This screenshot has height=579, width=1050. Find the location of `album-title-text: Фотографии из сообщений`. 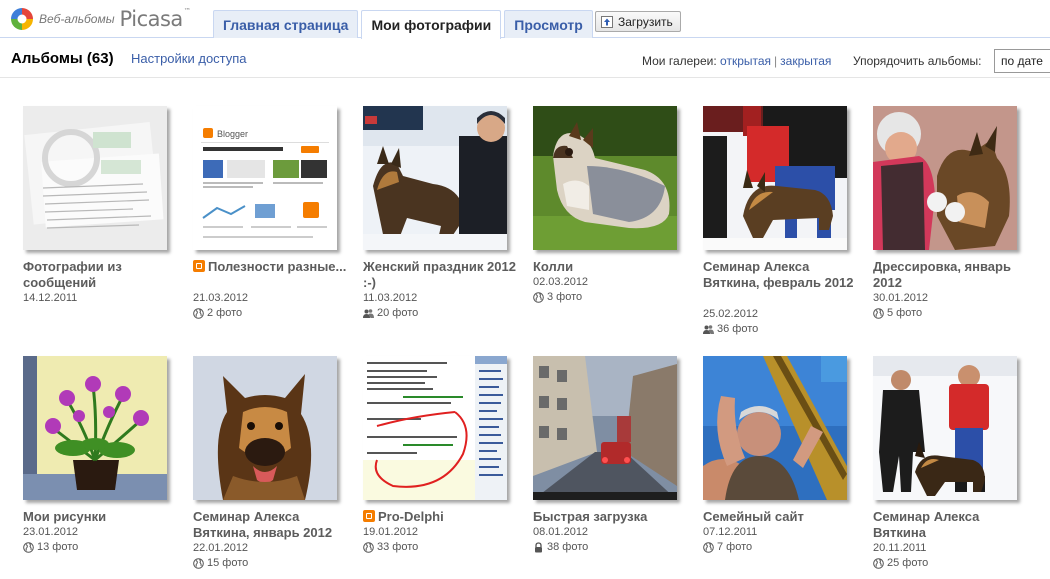

album-title-text: Фотографии из сообщений is located at coordinates (72, 274).